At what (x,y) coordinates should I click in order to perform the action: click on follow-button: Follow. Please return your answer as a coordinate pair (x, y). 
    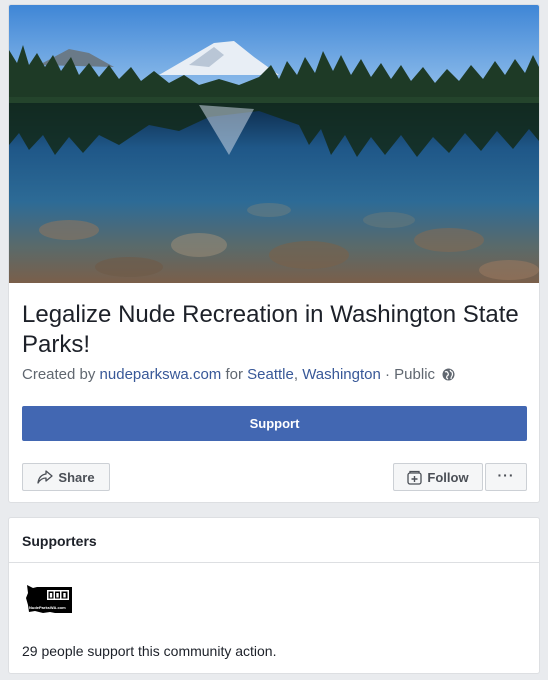
    Looking at the image, I should click on (438, 477).